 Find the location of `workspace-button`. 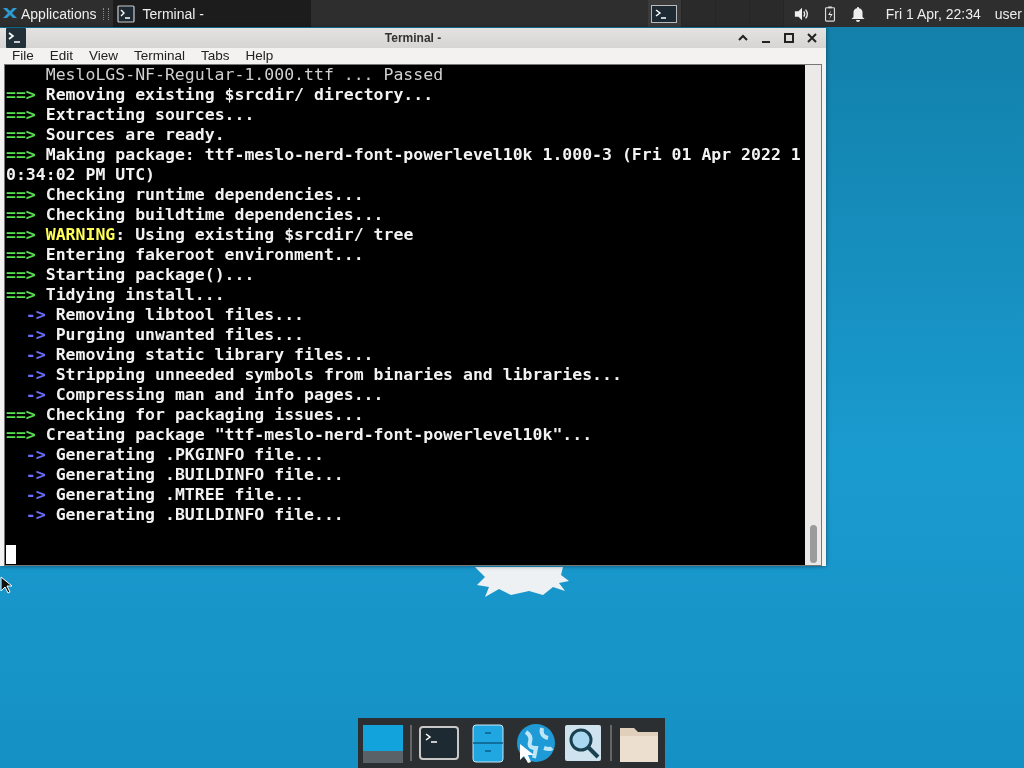

workspace-button is located at coordinates (664, 13).